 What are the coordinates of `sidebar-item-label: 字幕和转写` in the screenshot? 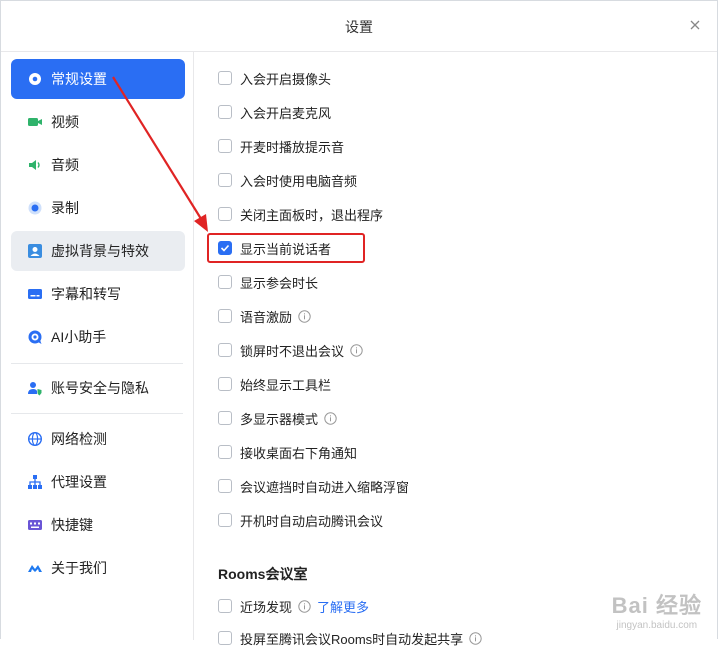 It's located at (86, 294).